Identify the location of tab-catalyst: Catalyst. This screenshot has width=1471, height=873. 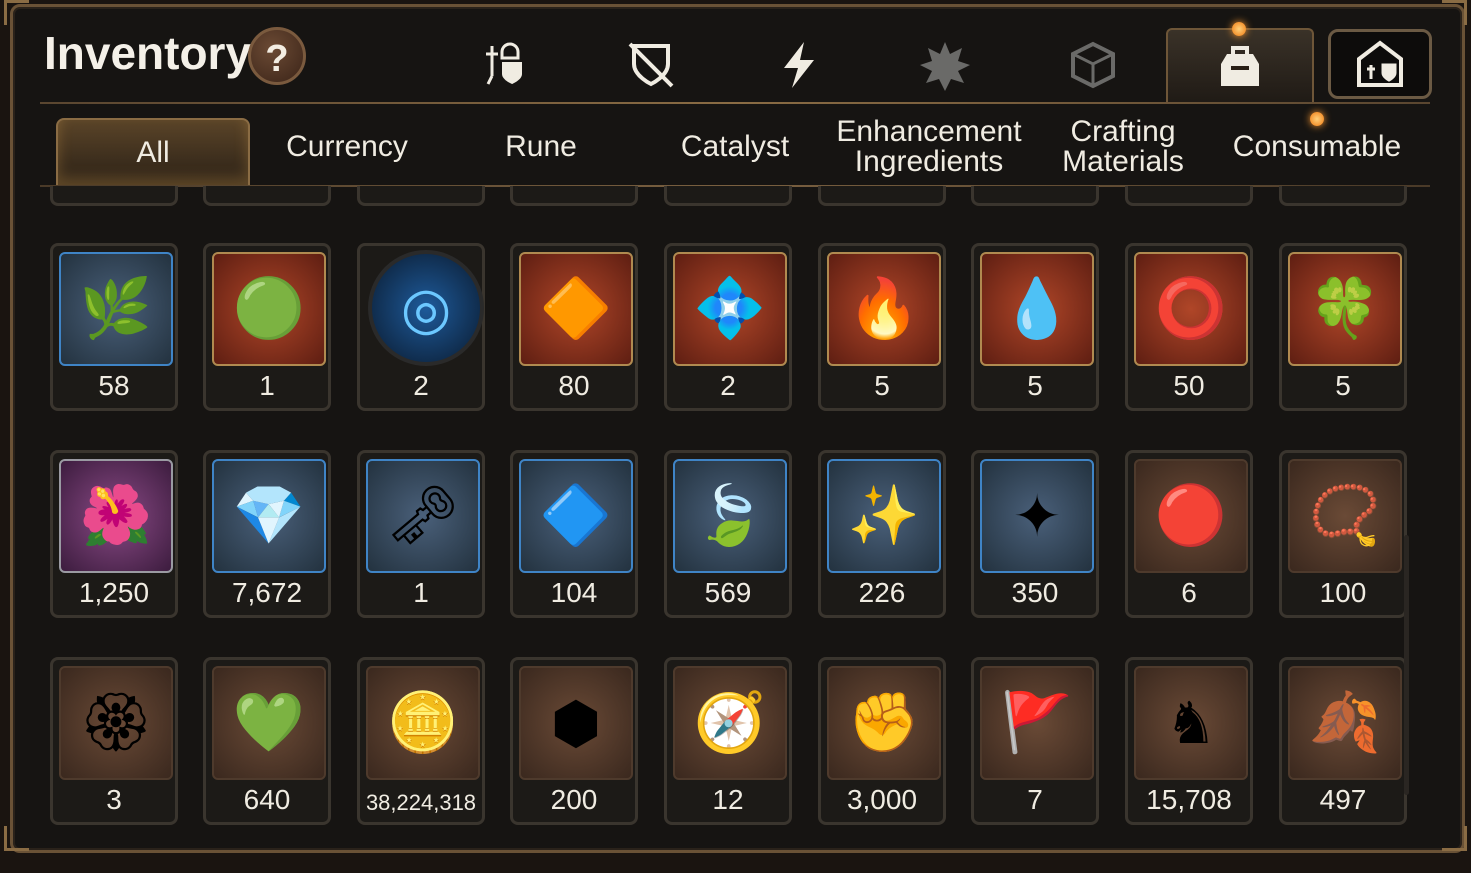
(735, 147).